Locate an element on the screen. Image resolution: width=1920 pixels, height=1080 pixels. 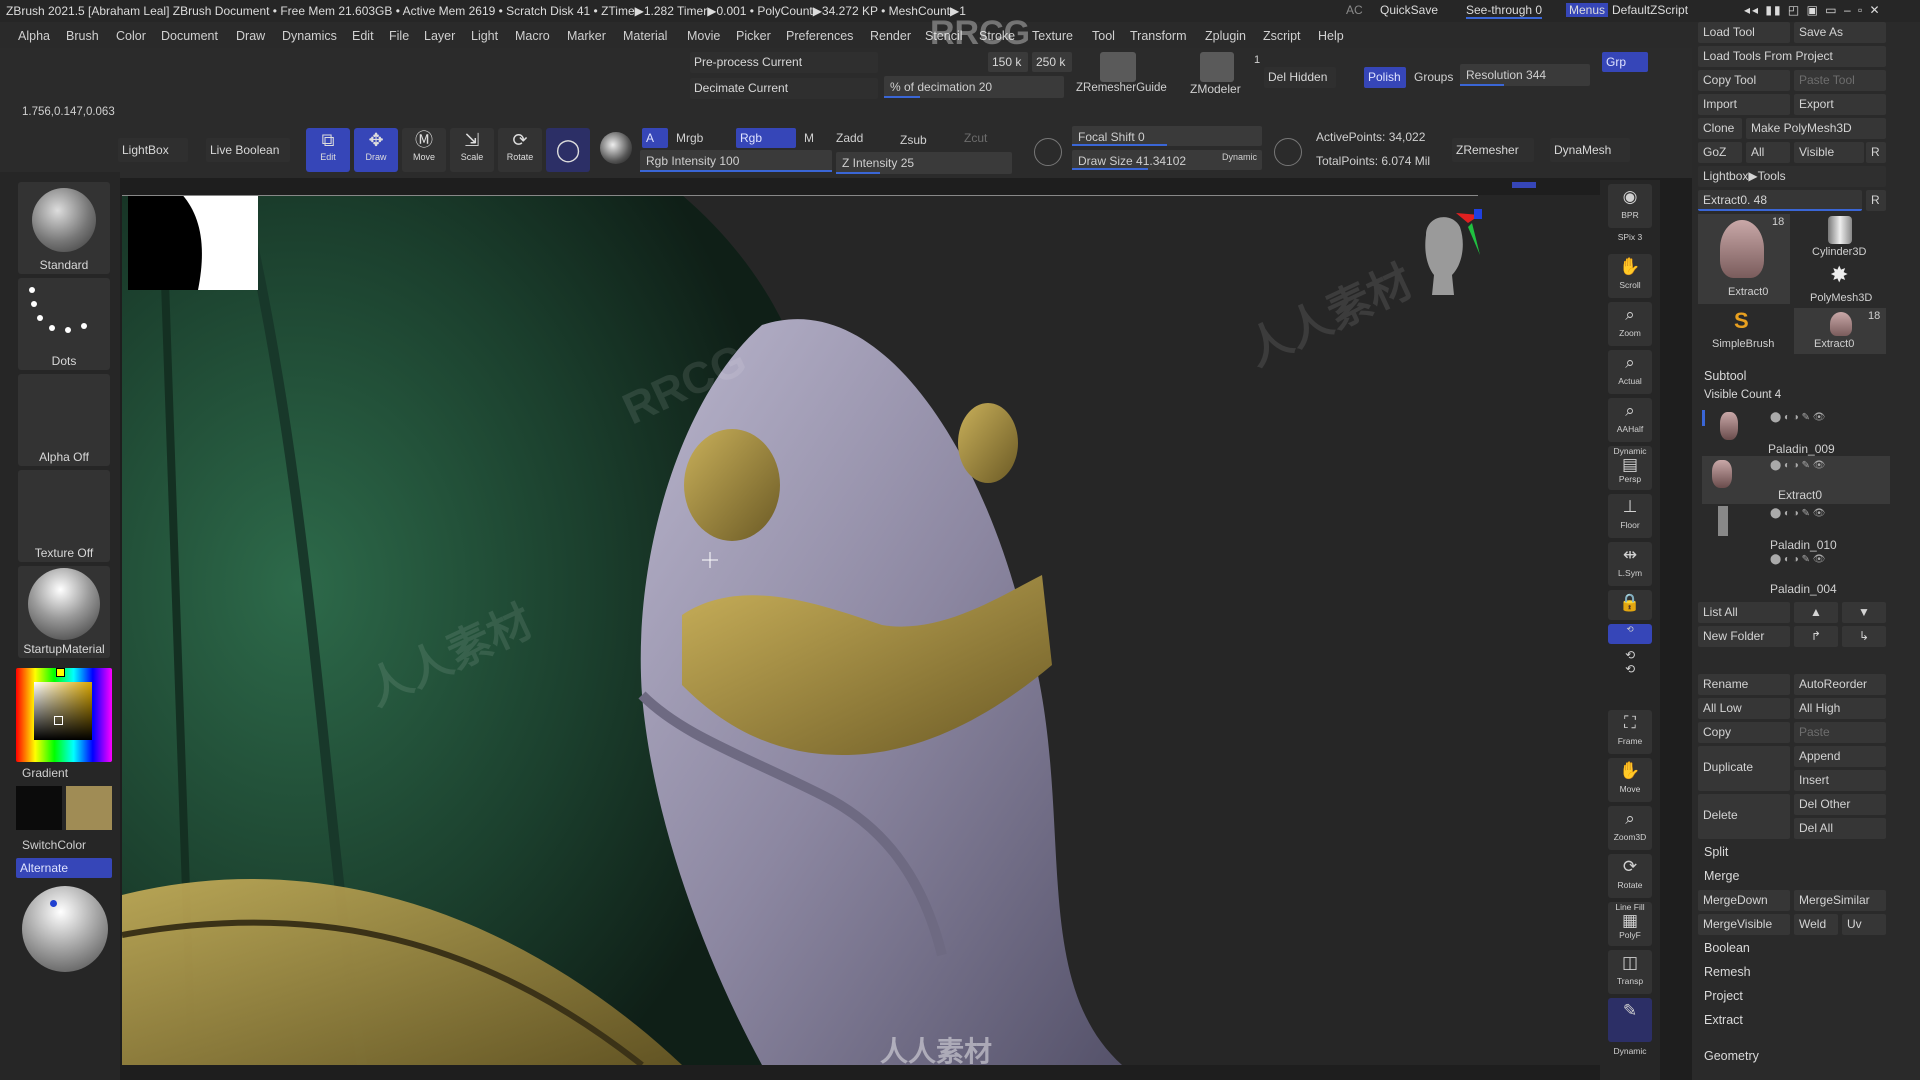
menu-material: Material is located at coordinates (645, 36).